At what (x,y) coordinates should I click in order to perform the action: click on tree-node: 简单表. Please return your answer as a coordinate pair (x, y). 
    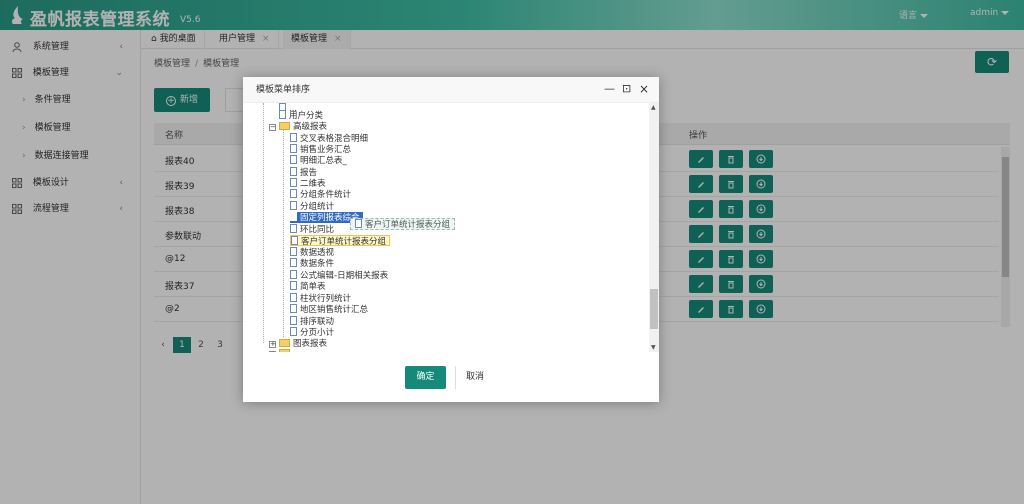
    Looking at the image, I should click on (308, 286).